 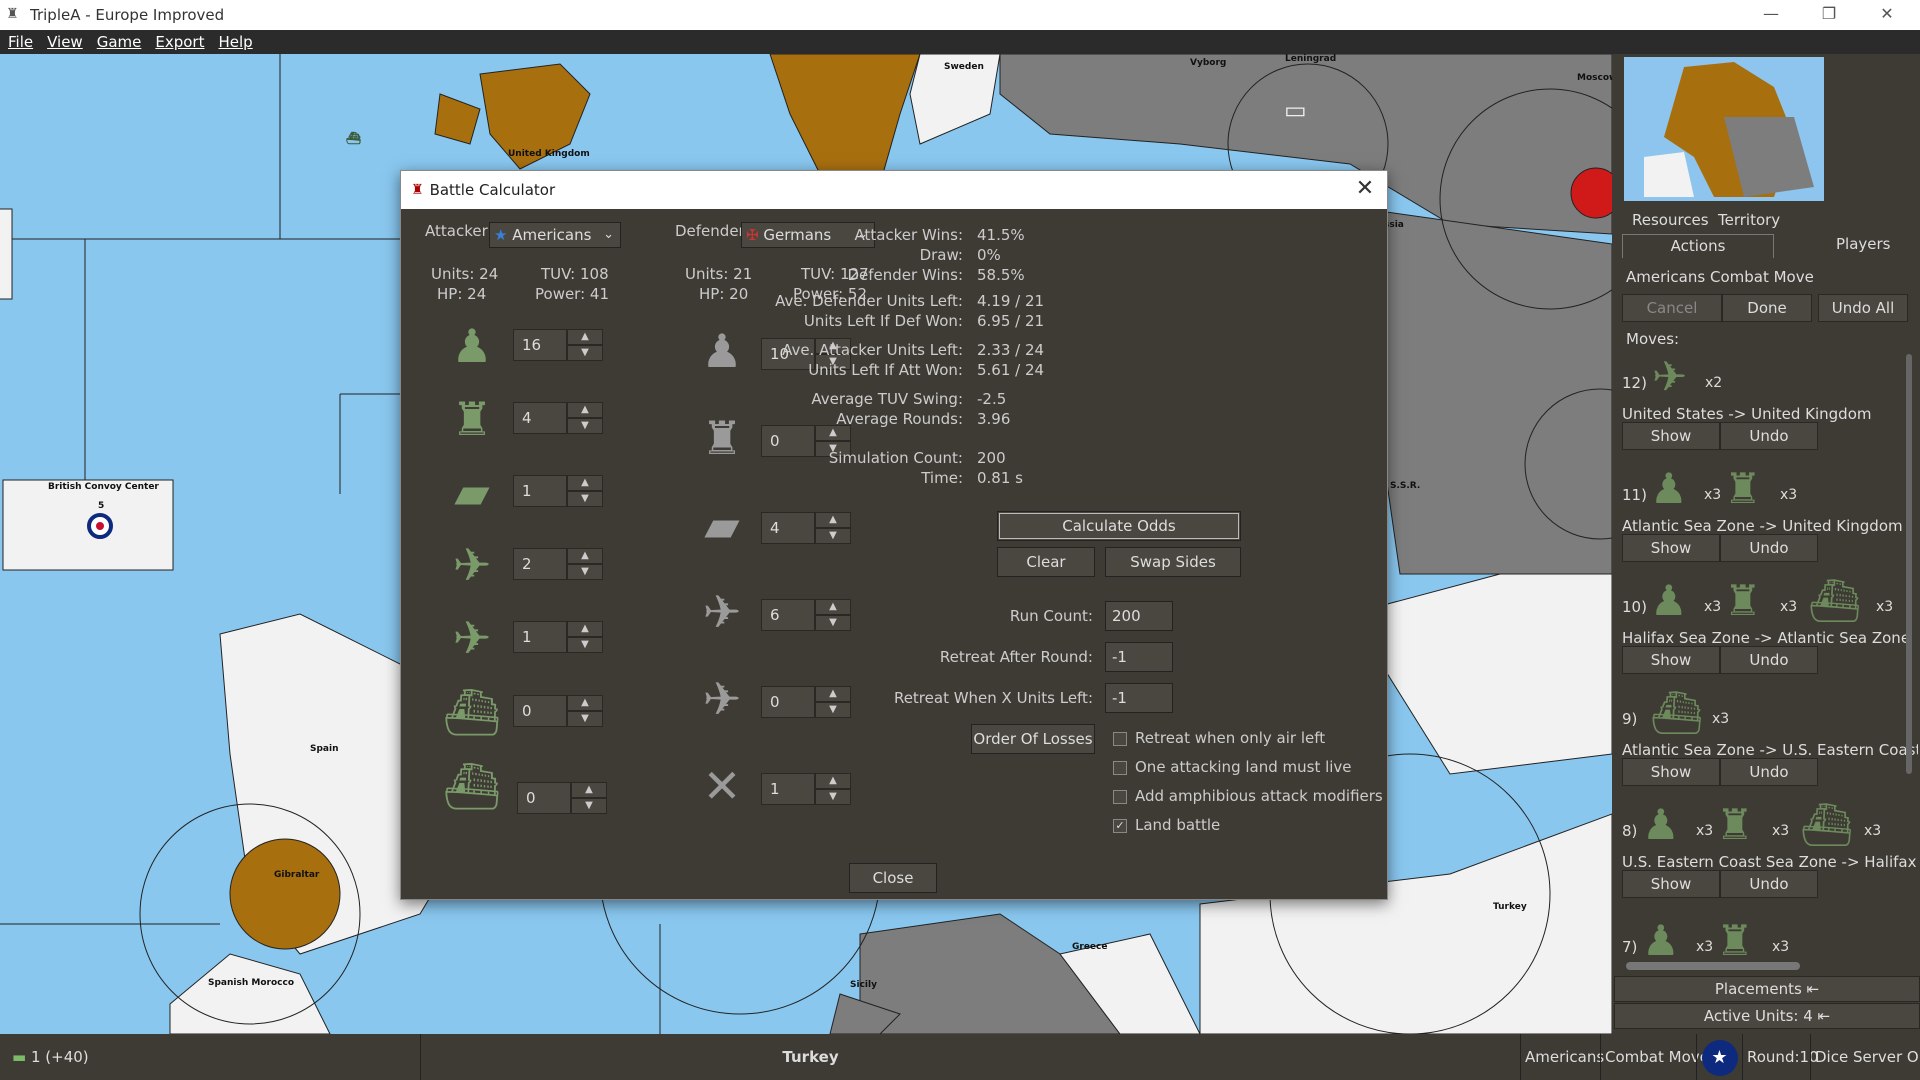 I want to click on us-flag-icon: ★, so click(x=501, y=235).